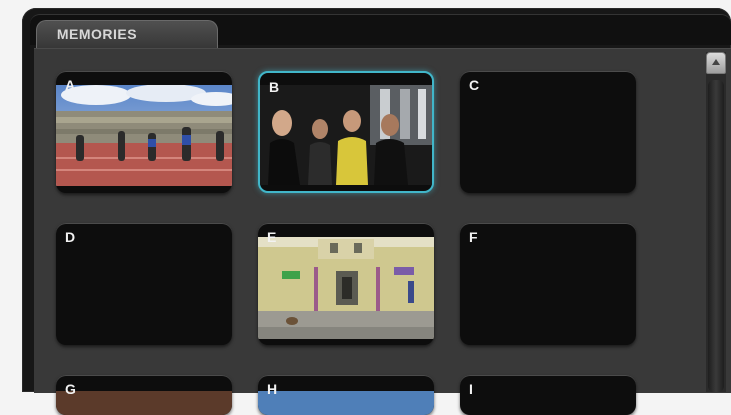 The image size is (731, 415). I want to click on tab-memories: MEMORIES, so click(127, 35).